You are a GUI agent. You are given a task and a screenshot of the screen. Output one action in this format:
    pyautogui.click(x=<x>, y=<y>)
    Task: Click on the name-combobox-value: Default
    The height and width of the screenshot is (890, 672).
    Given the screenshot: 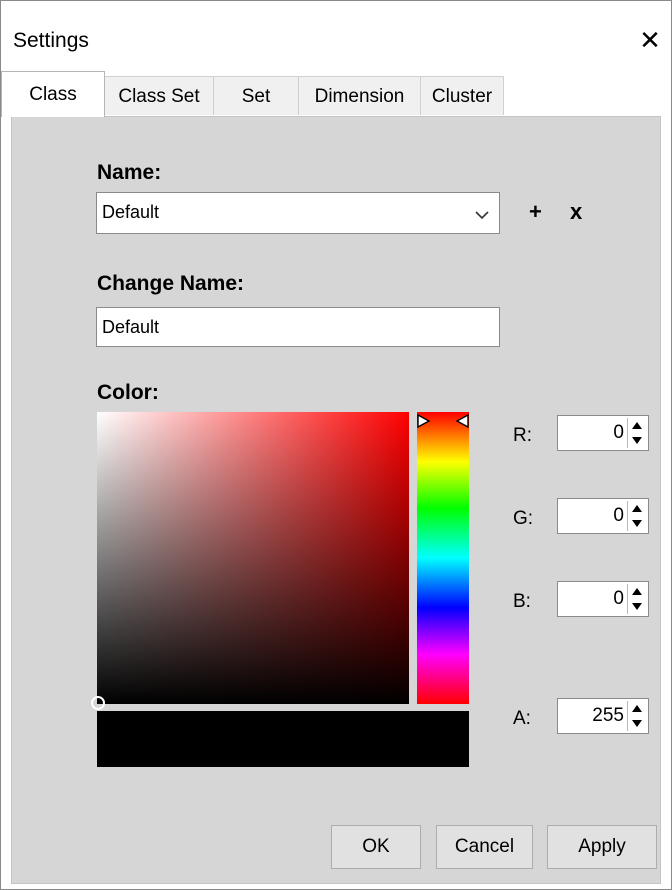 What is the action you would take?
    pyautogui.click(x=131, y=212)
    